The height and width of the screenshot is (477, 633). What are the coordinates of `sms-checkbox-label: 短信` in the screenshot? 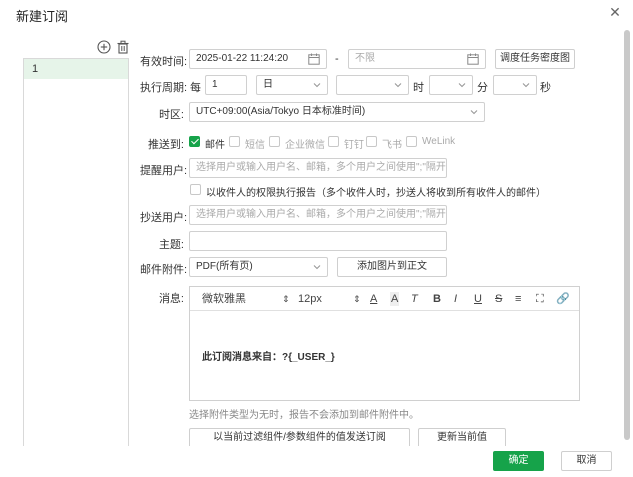 It's located at (255, 145).